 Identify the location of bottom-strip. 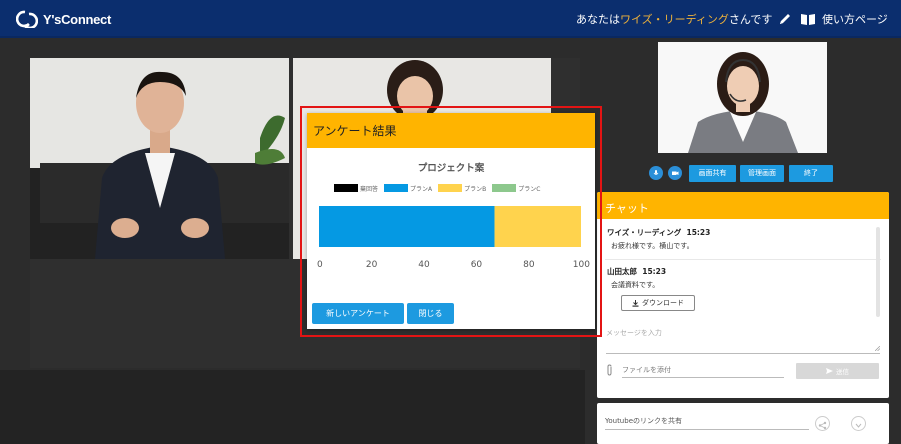
(292, 407).